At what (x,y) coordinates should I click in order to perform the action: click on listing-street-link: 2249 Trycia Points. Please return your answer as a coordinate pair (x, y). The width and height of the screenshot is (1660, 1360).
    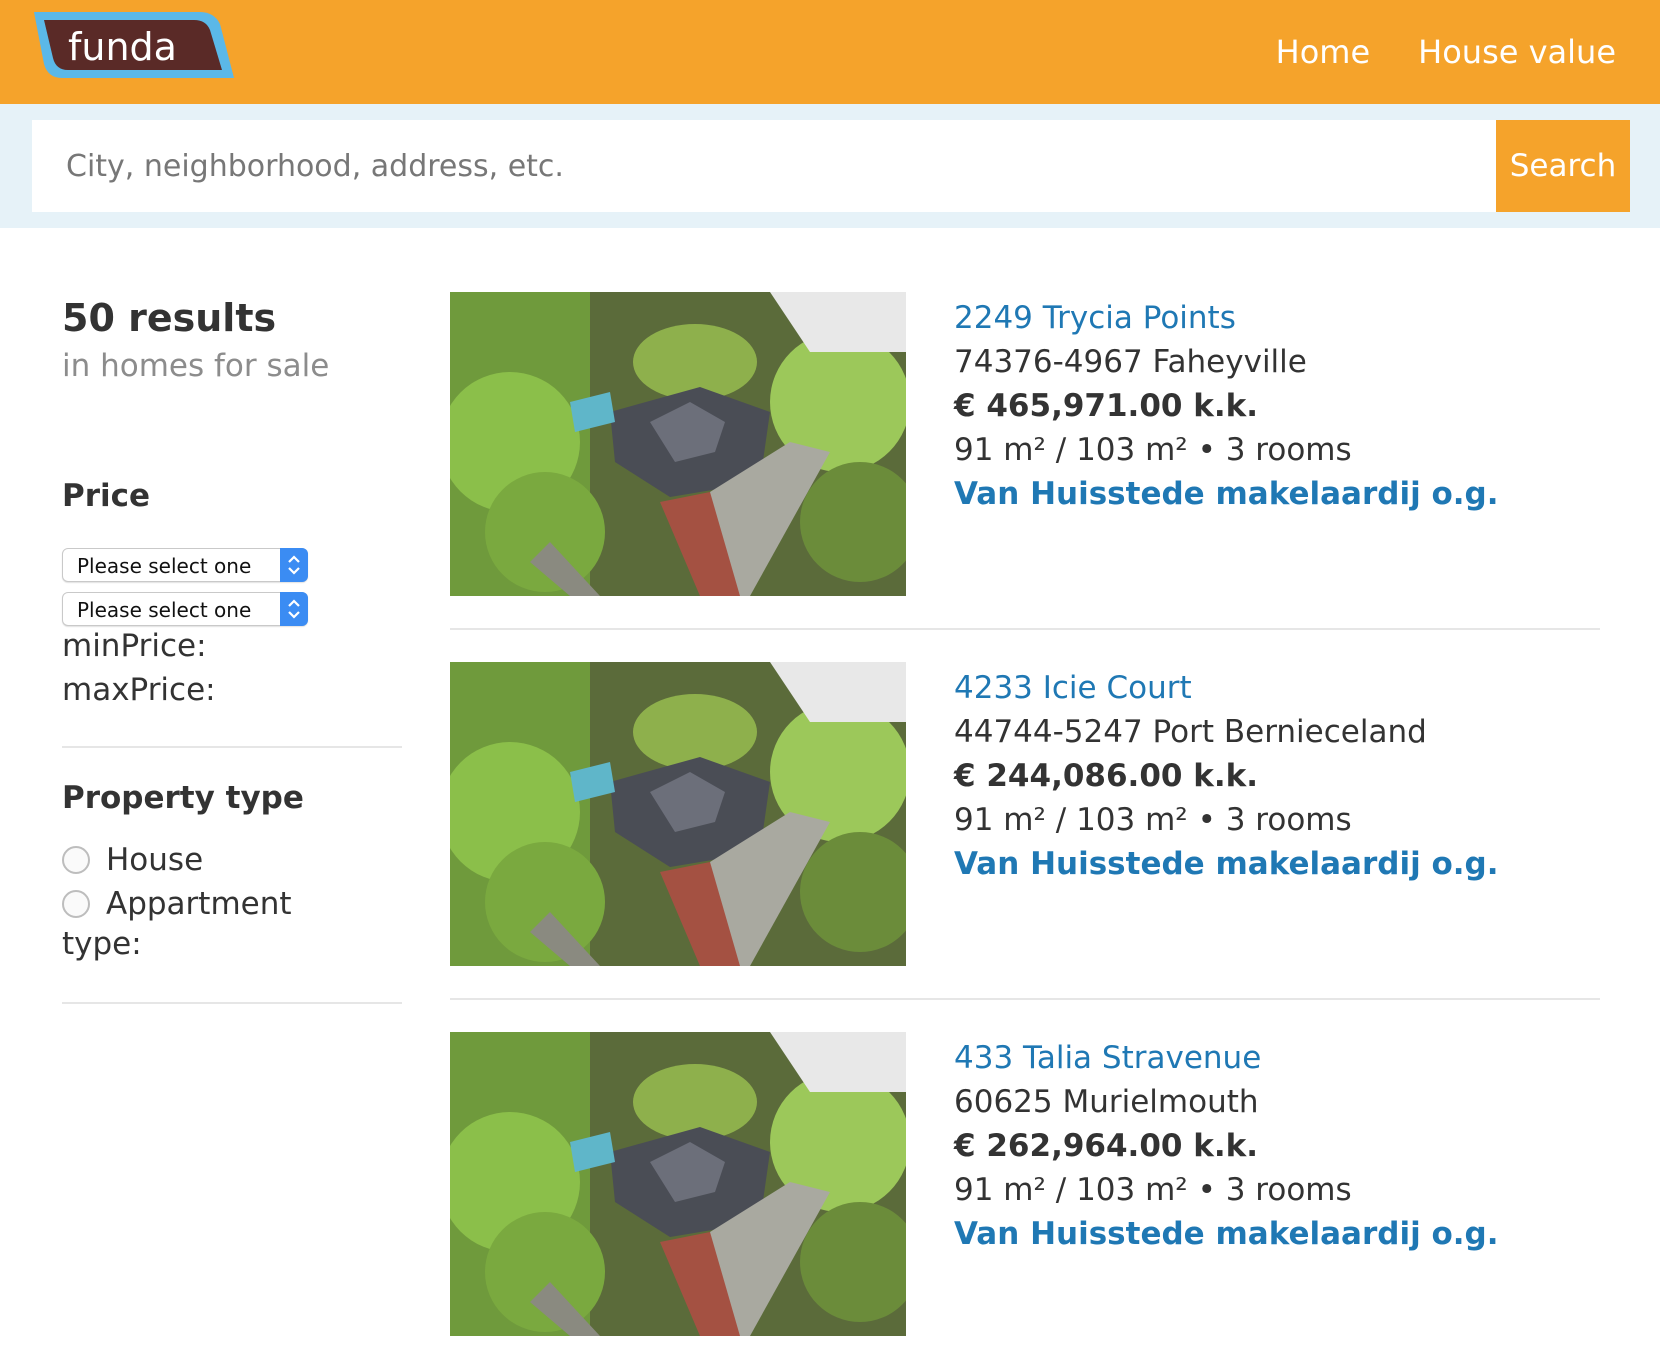
    Looking at the image, I should click on (1226, 318).